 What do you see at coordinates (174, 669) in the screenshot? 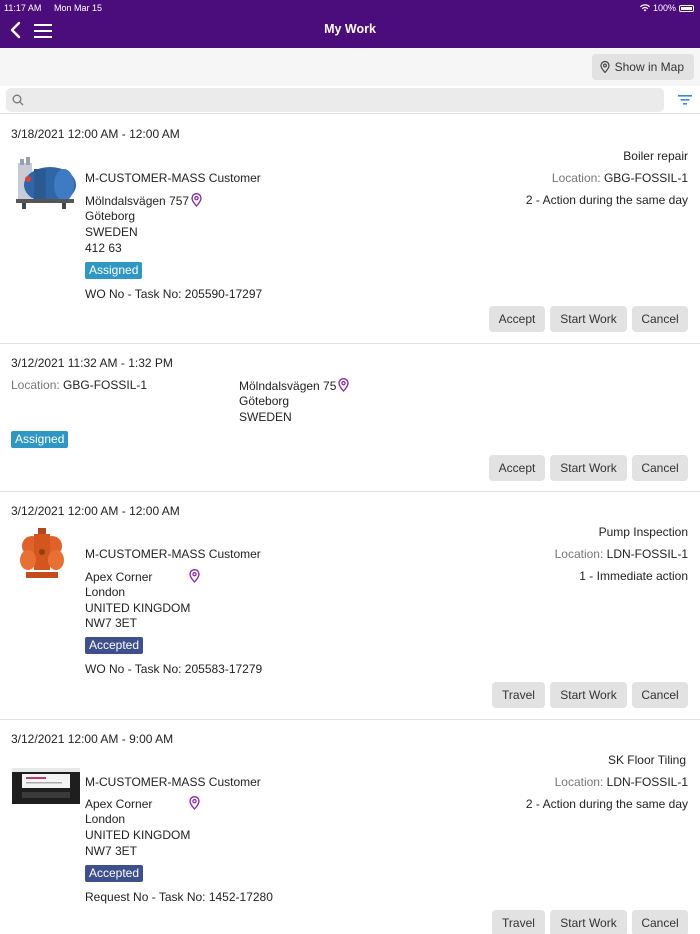
I see `work-order-reference: WO No - Task No: 205583-17279` at bounding box center [174, 669].